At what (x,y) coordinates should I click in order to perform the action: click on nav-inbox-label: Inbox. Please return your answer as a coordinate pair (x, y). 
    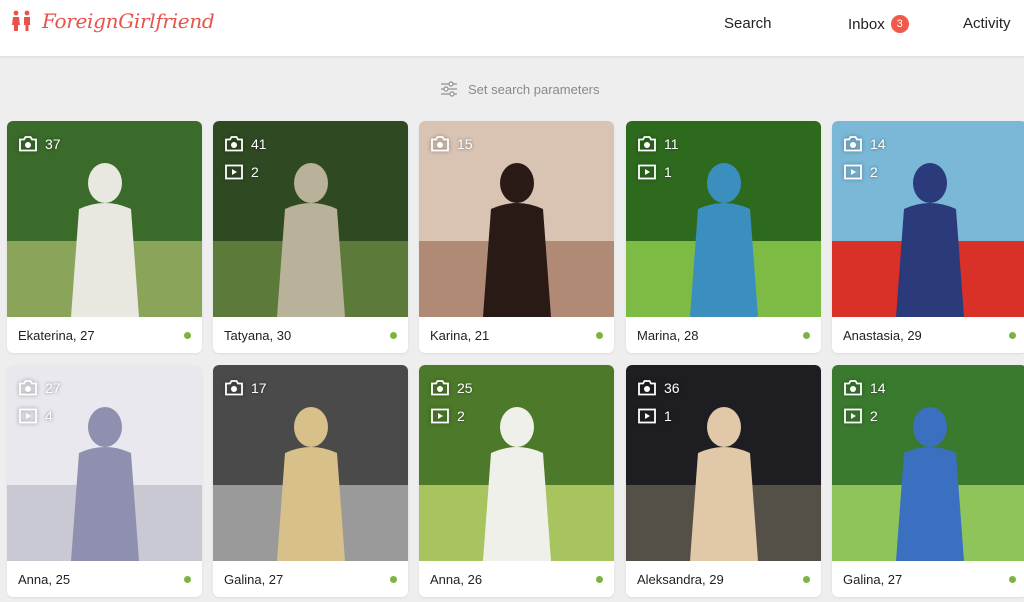
    Looking at the image, I should click on (866, 24).